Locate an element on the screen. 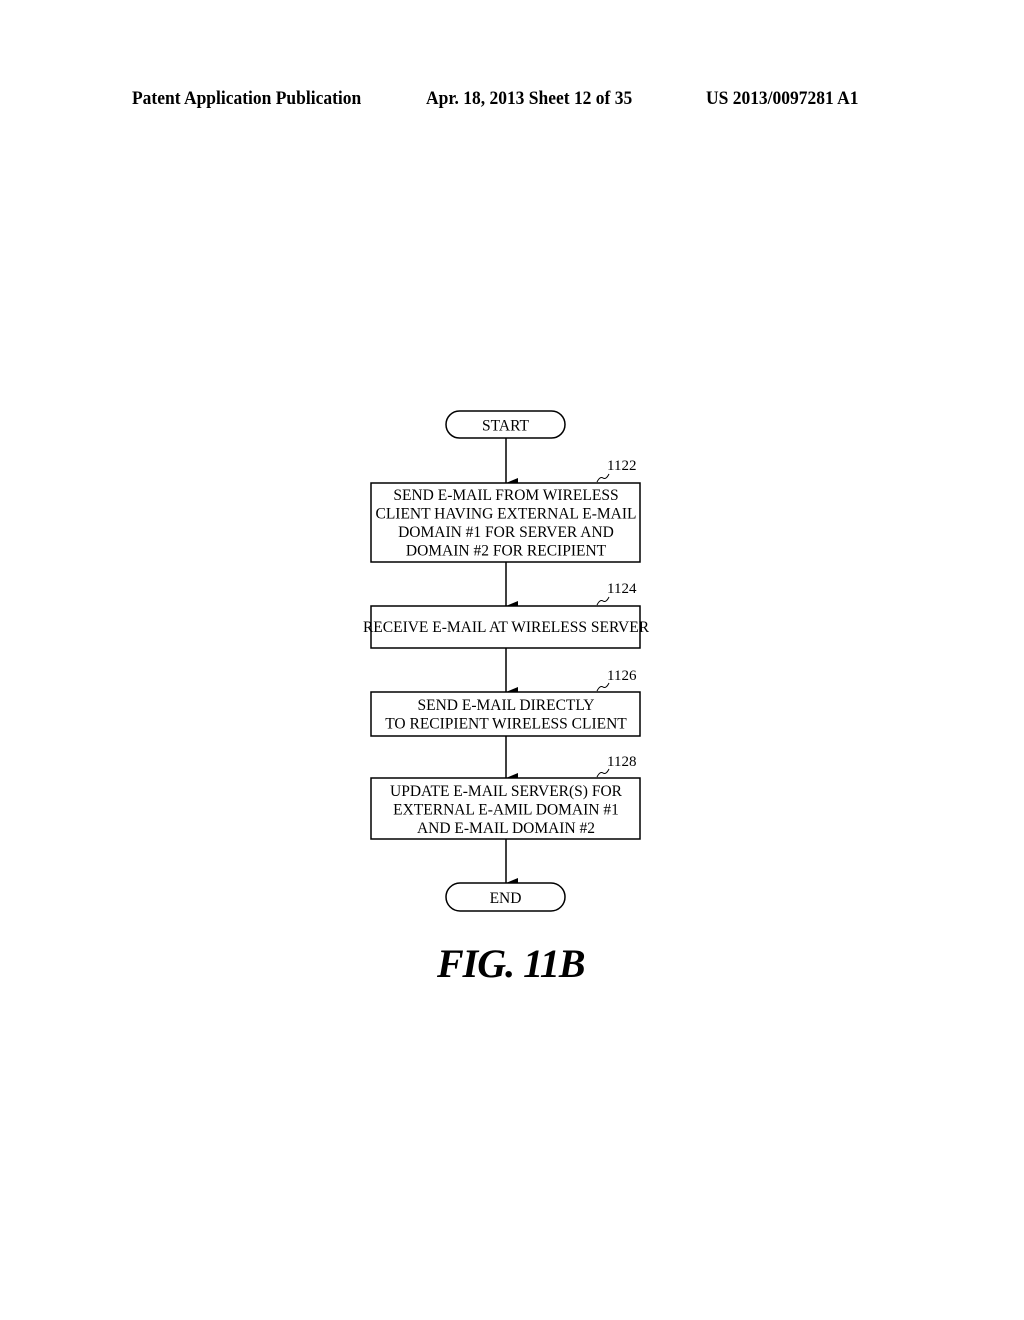 This screenshot has width=1024, height=1320. step-1122-line-2: CLIENT HAVING EXTERNAL E-MAIL is located at coordinates (505, 514).